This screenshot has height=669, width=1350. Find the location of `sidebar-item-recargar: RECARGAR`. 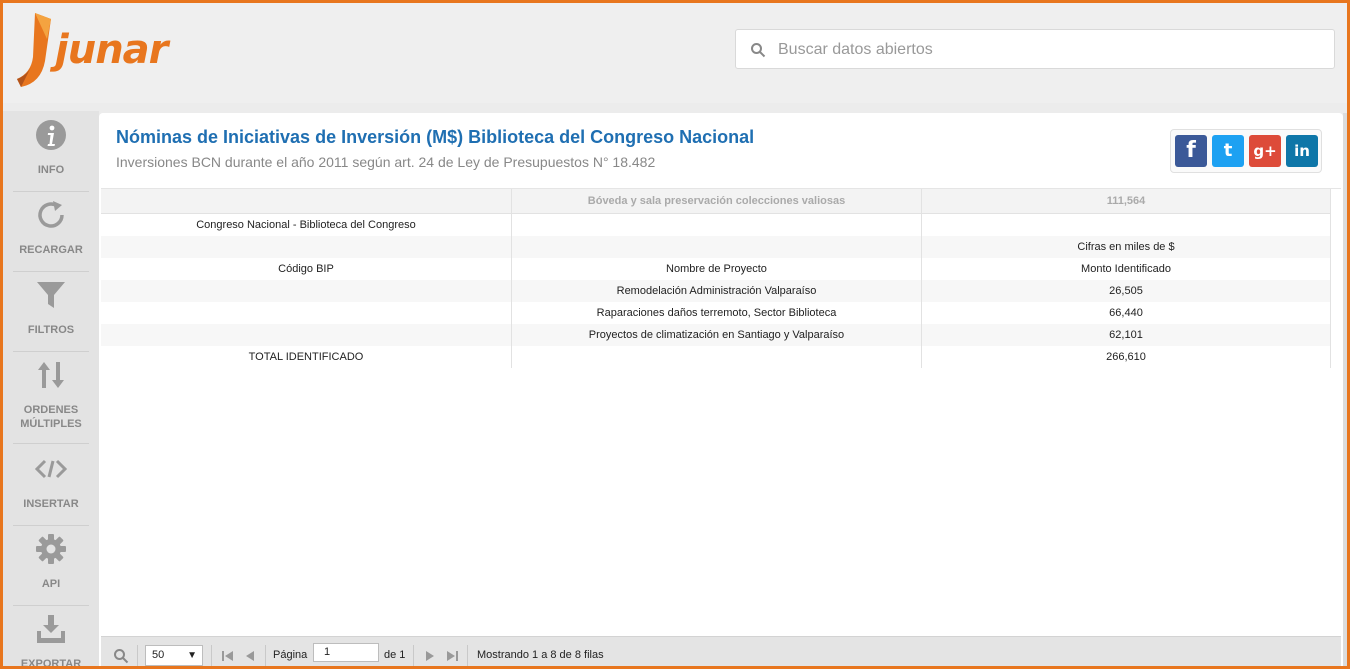

sidebar-item-recargar: RECARGAR is located at coordinates (51, 231).